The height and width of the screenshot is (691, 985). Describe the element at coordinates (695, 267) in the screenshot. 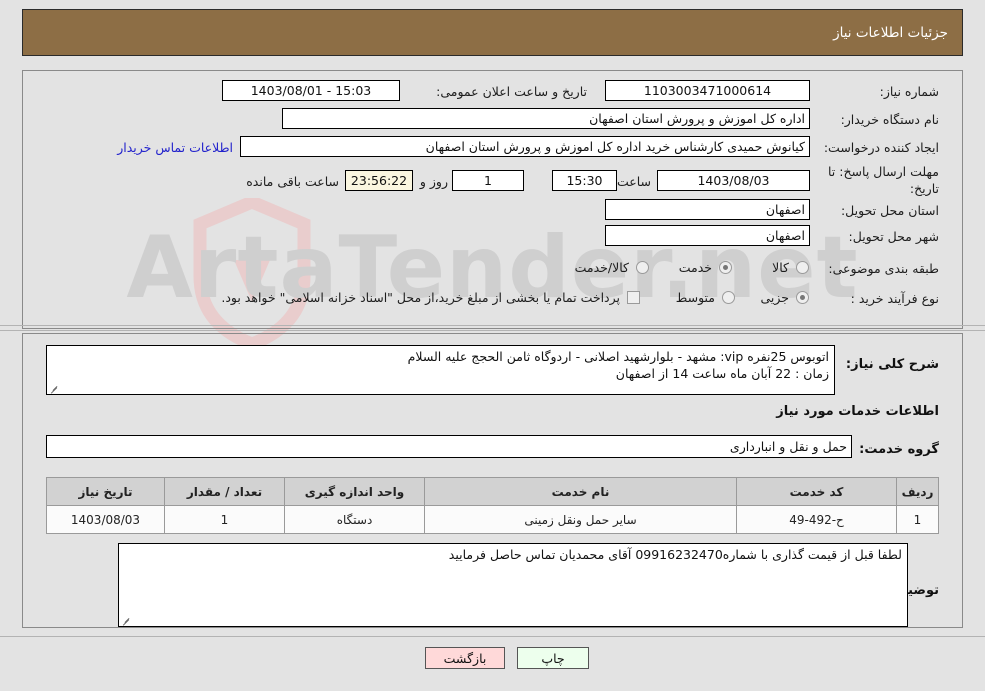

I see `radio-category-khedmat-label: خدمت` at that location.